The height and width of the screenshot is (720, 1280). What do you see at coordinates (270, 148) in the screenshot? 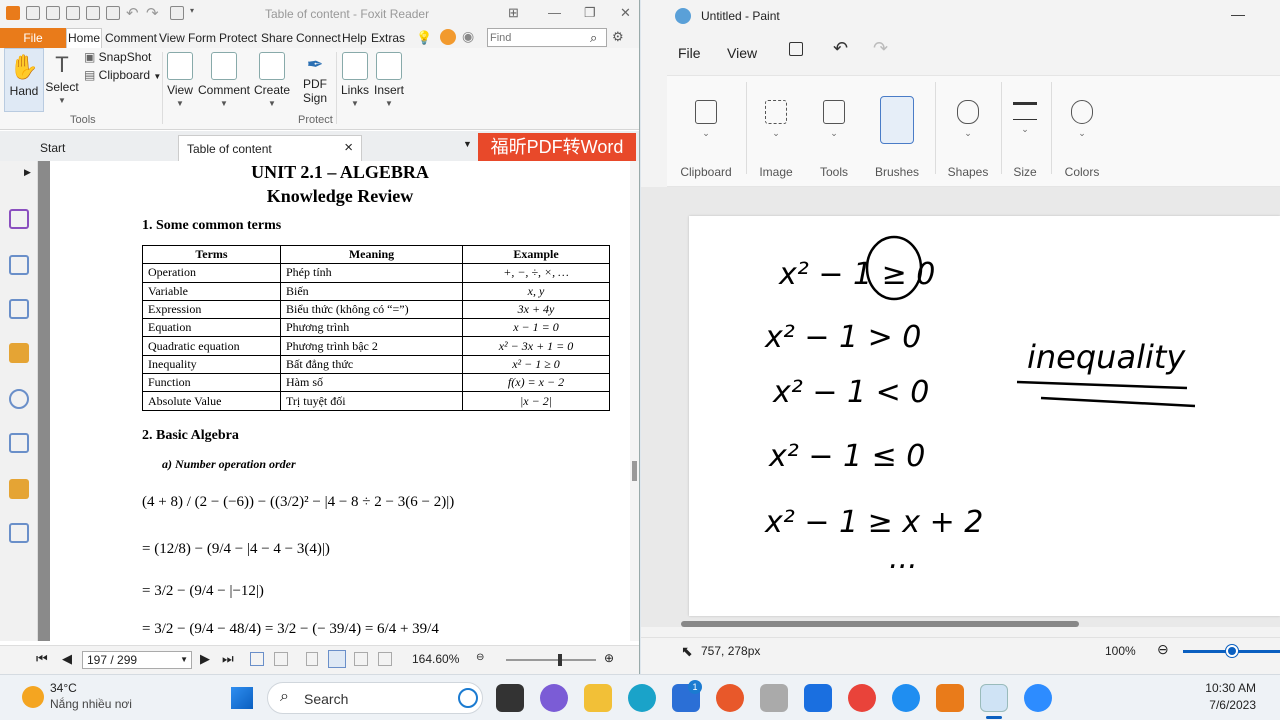
I see `tab-table-of-content: Table of content ×` at bounding box center [270, 148].